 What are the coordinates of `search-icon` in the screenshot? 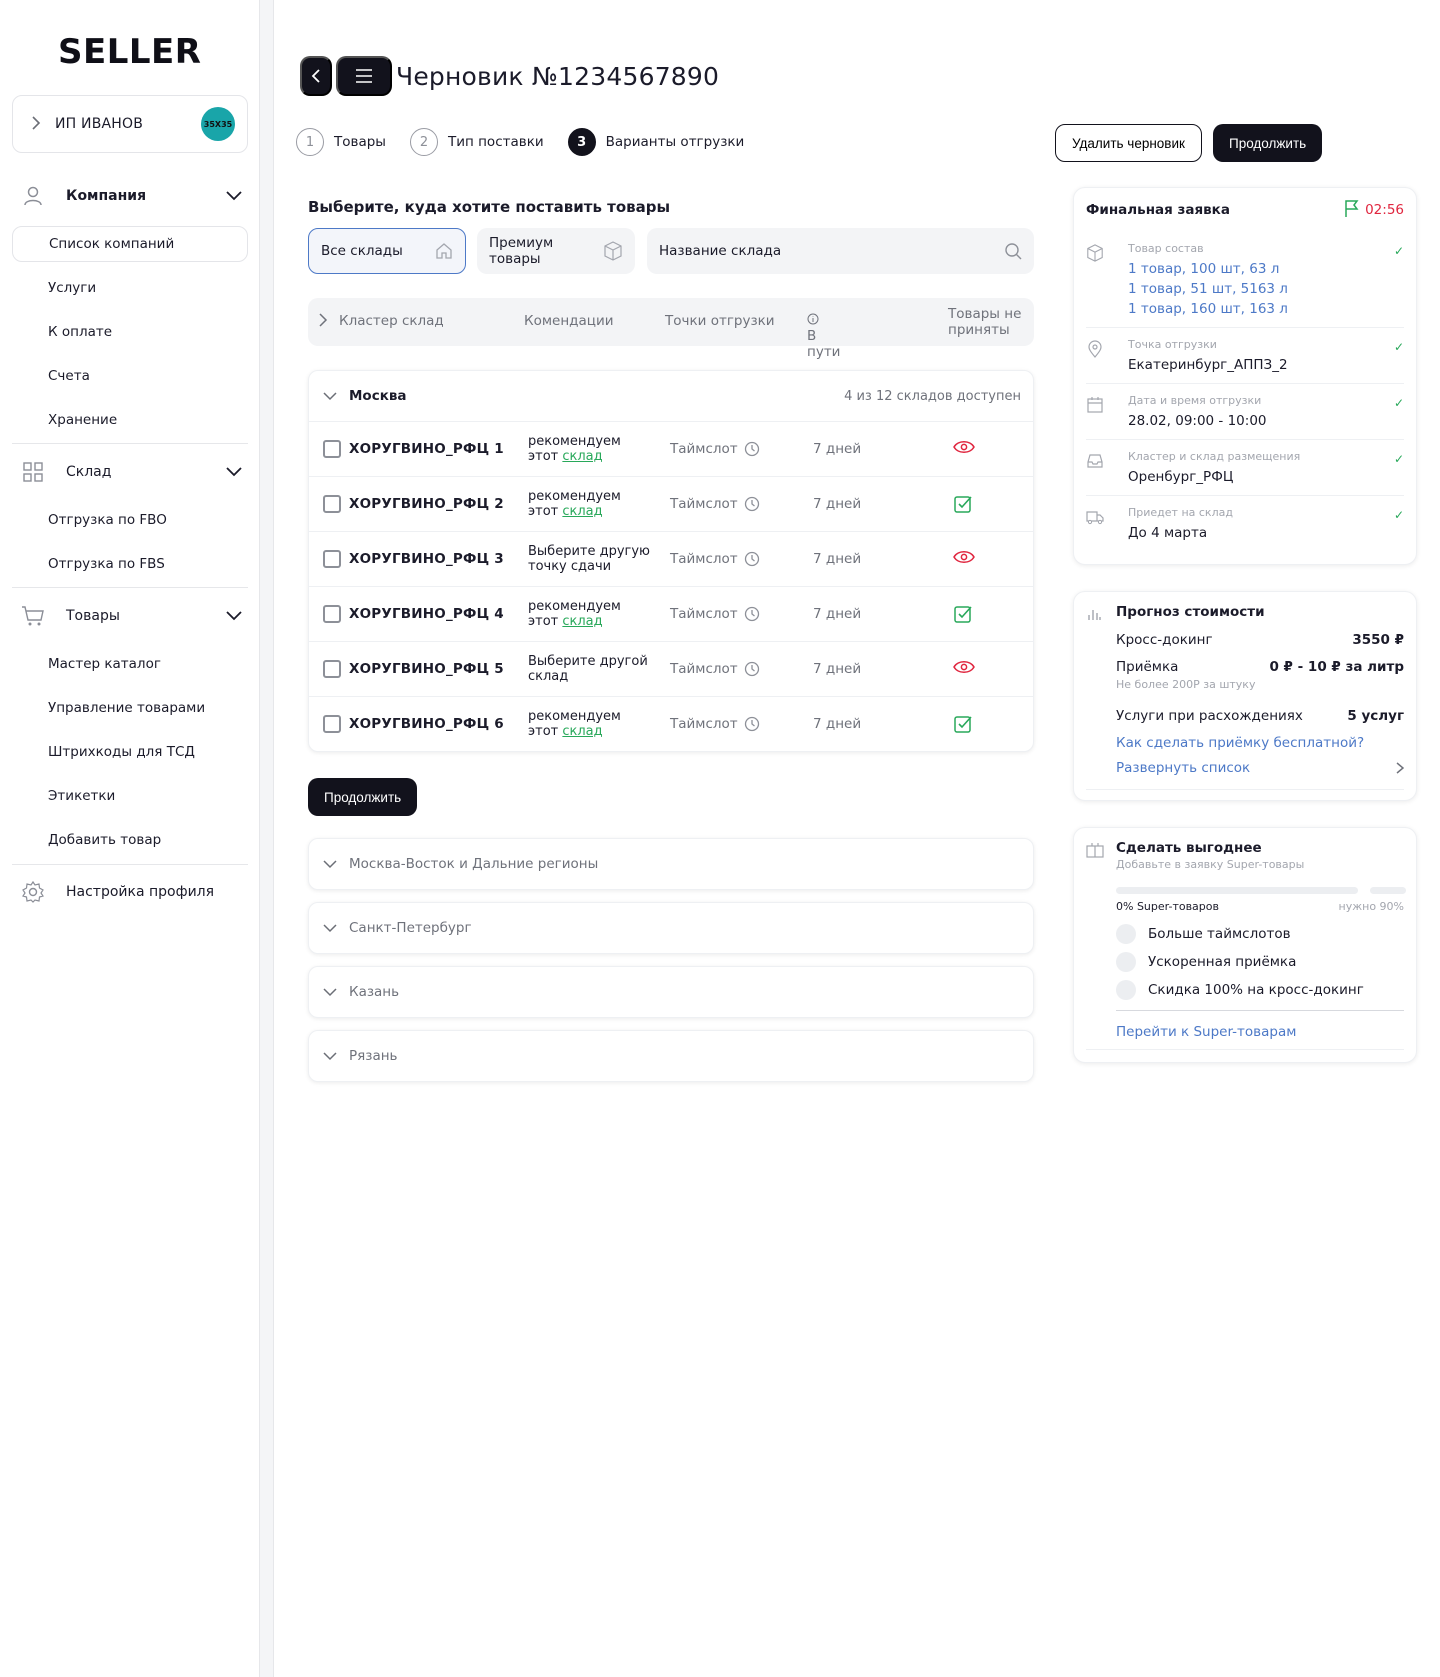 It's located at (1013, 251).